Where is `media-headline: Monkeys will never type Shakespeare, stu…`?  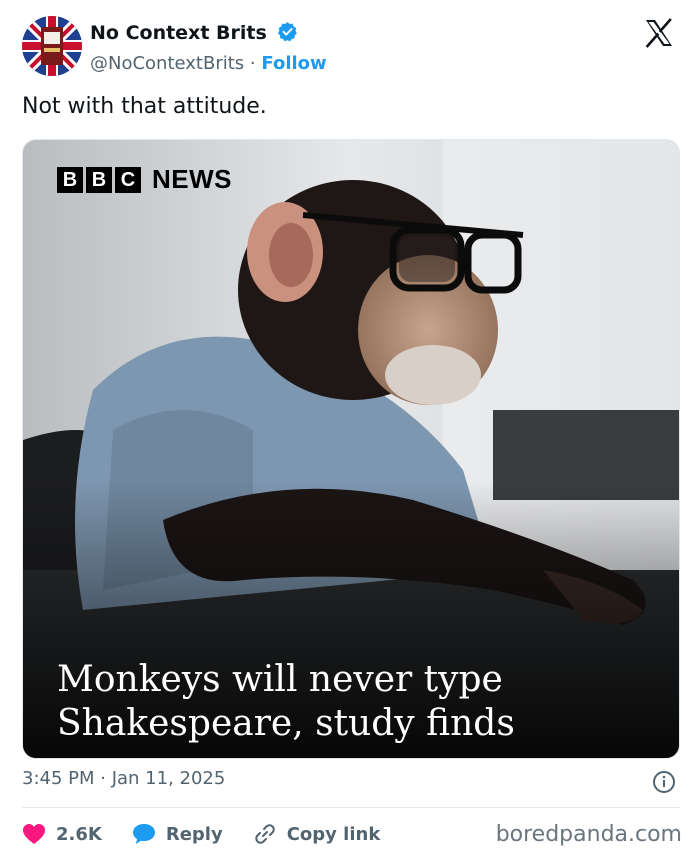 media-headline: Monkeys will never type Shakespeare, stu… is located at coordinates (358, 702).